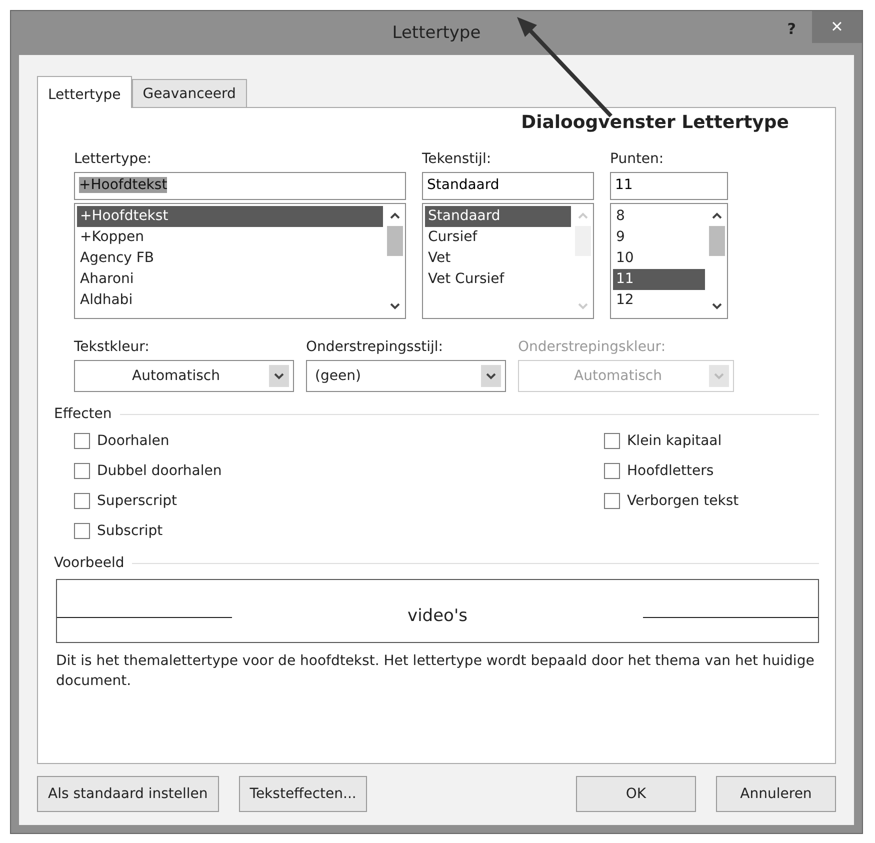 This screenshot has height=843, width=875. What do you see at coordinates (84, 92) in the screenshot?
I see `tab: Lettertype` at bounding box center [84, 92].